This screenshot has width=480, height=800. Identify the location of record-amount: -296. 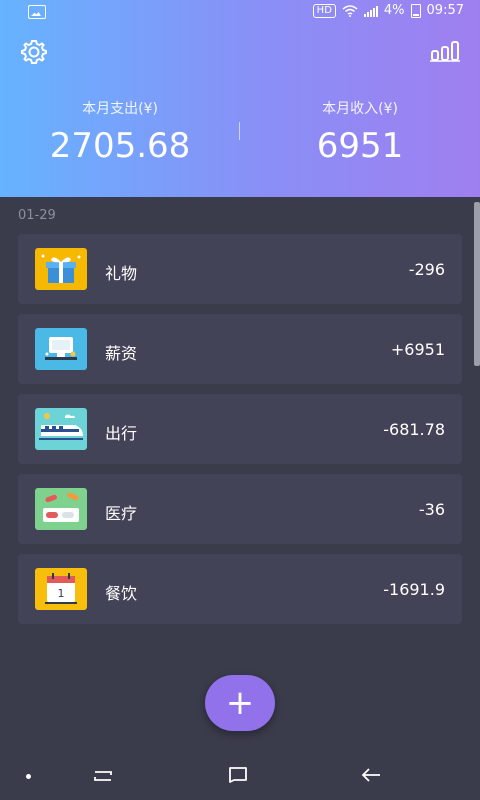
(426, 269).